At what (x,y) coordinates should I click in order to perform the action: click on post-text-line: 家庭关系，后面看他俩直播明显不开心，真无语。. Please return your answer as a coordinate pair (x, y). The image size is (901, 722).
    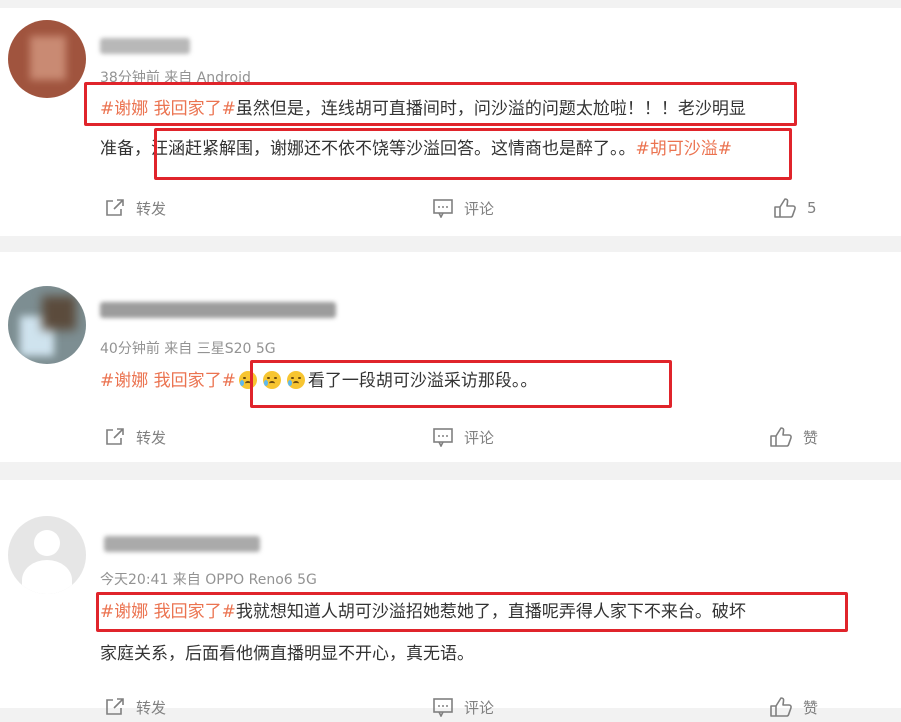
    Looking at the image, I should click on (287, 654).